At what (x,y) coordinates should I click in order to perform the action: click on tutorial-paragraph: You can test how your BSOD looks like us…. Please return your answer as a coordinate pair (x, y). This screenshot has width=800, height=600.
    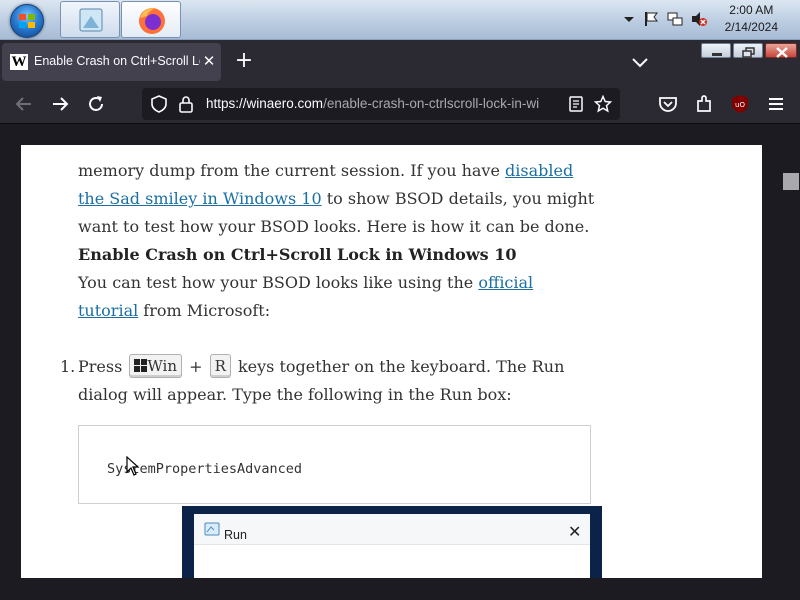
    Looking at the image, I should click on (338, 297).